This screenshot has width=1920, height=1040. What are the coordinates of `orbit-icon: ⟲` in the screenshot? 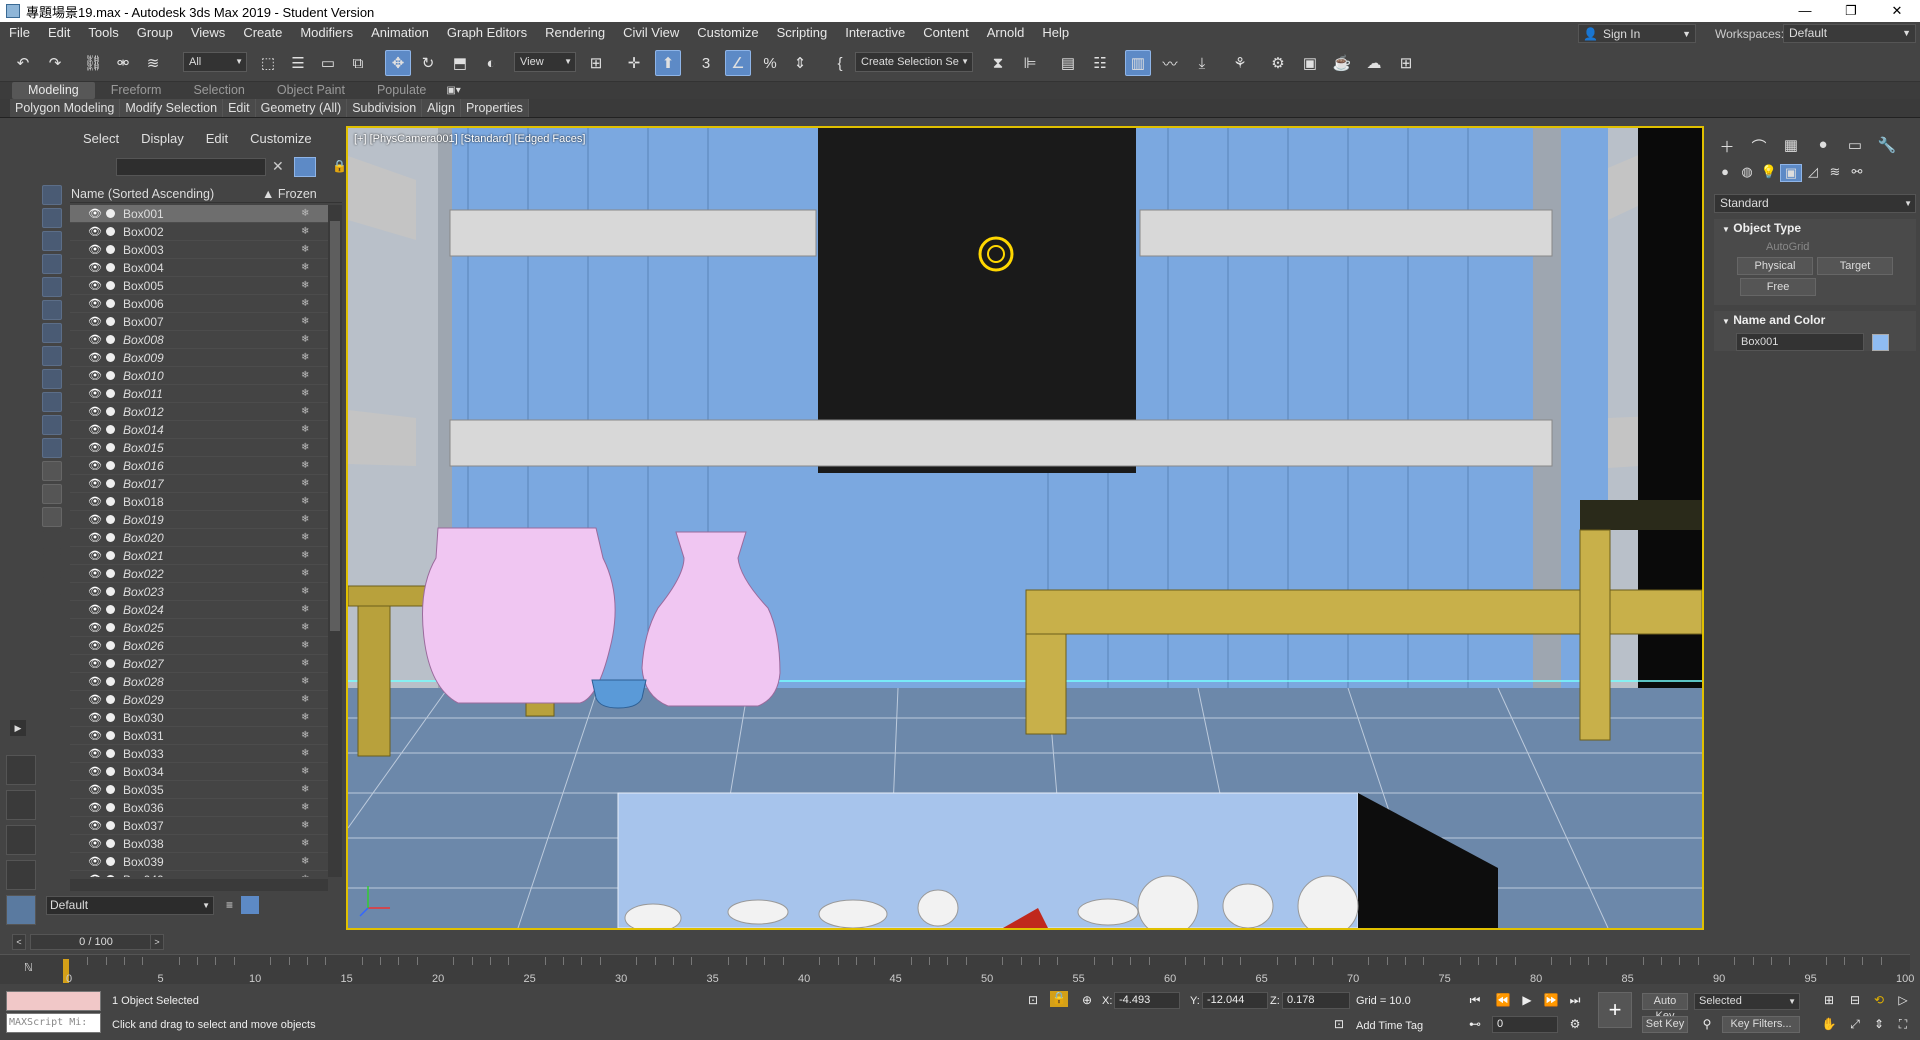 It's located at (1879, 1001).